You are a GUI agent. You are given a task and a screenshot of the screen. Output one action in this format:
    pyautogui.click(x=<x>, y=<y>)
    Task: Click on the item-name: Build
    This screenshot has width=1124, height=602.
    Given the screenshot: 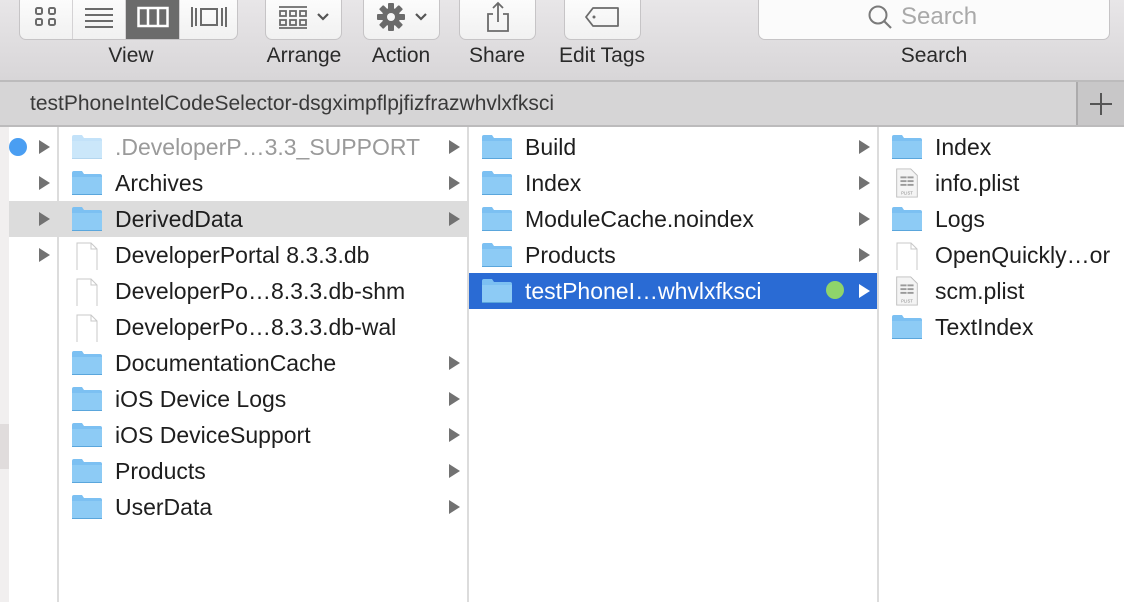 What is the action you would take?
    pyautogui.click(x=551, y=147)
    